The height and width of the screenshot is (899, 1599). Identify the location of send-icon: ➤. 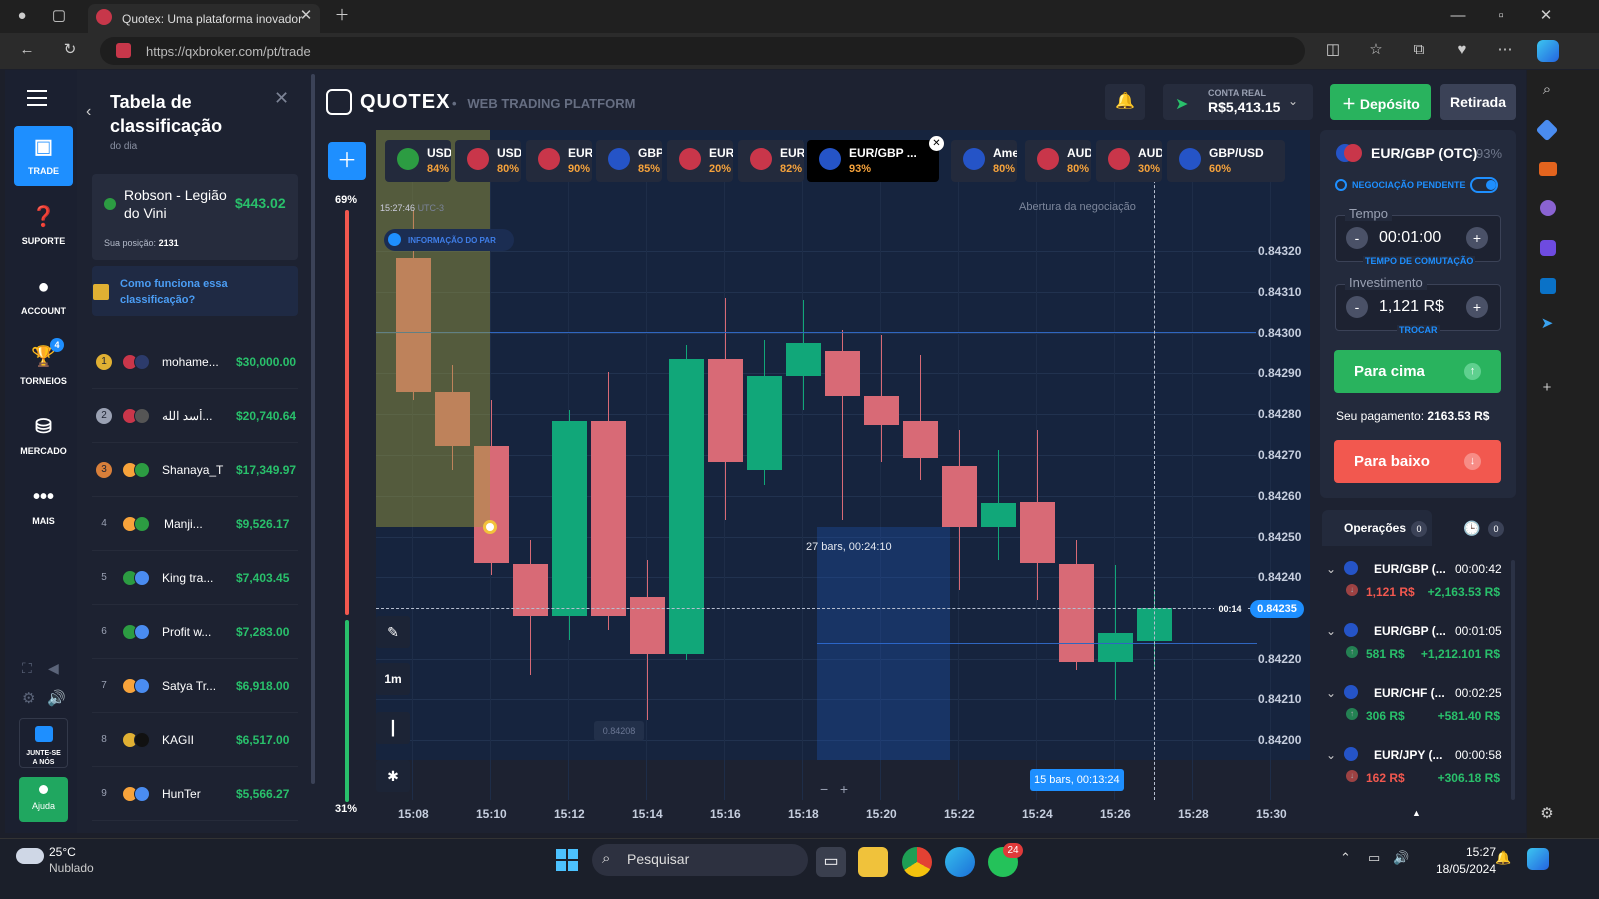
(1547, 324).